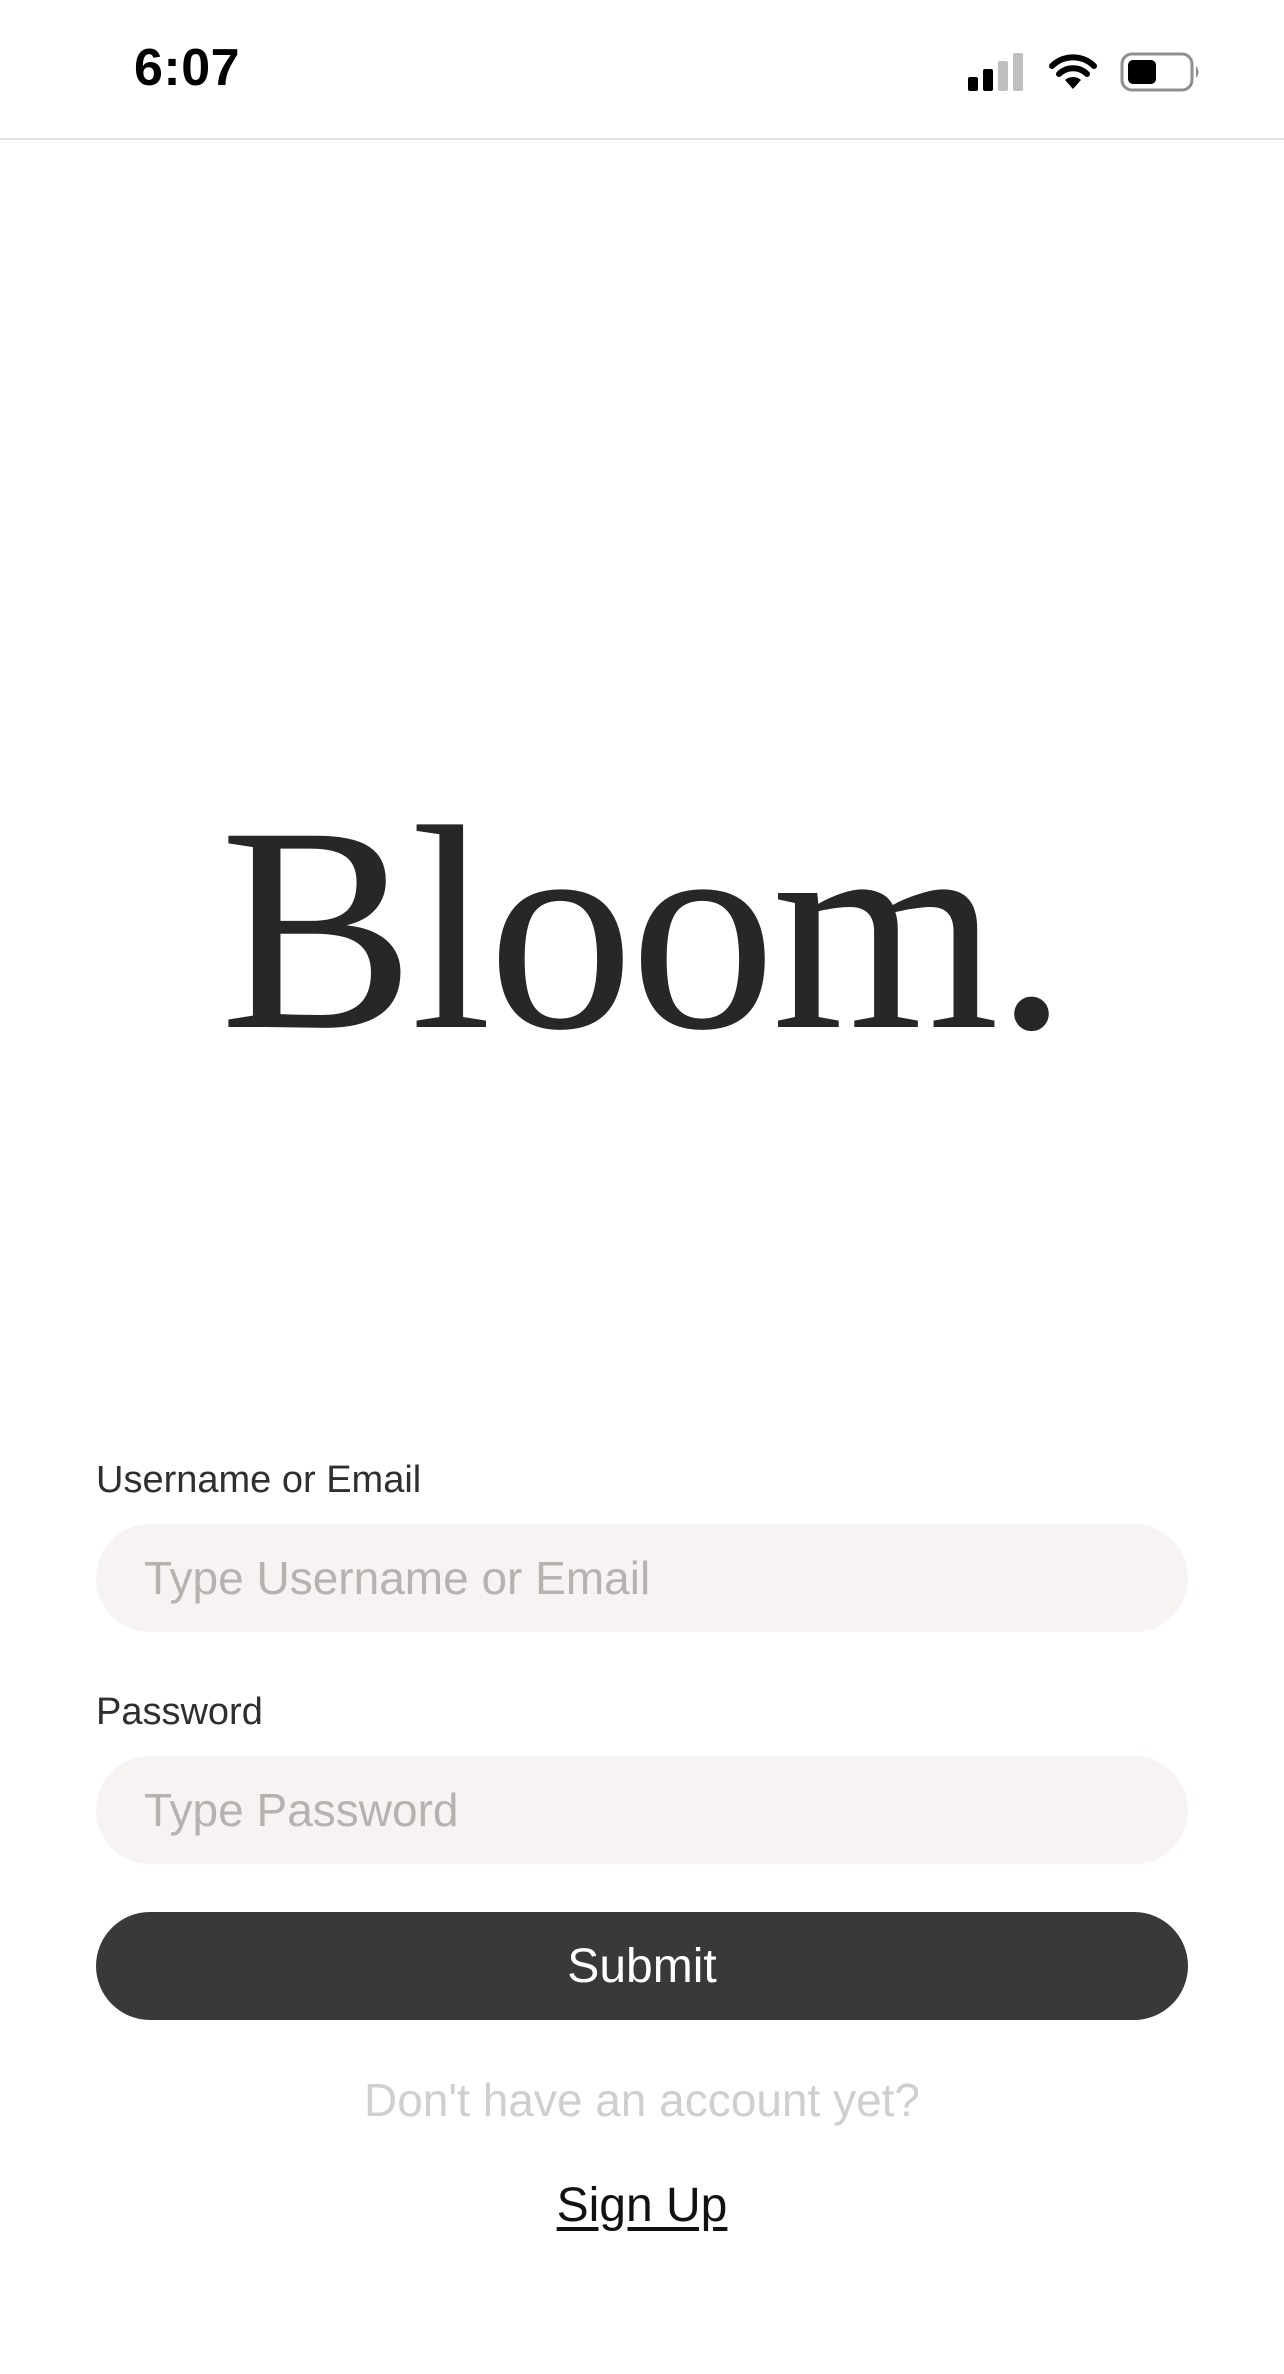 The image size is (1284, 2374). What do you see at coordinates (187, 68) in the screenshot?
I see `status-time: 6:07` at bounding box center [187, 68].